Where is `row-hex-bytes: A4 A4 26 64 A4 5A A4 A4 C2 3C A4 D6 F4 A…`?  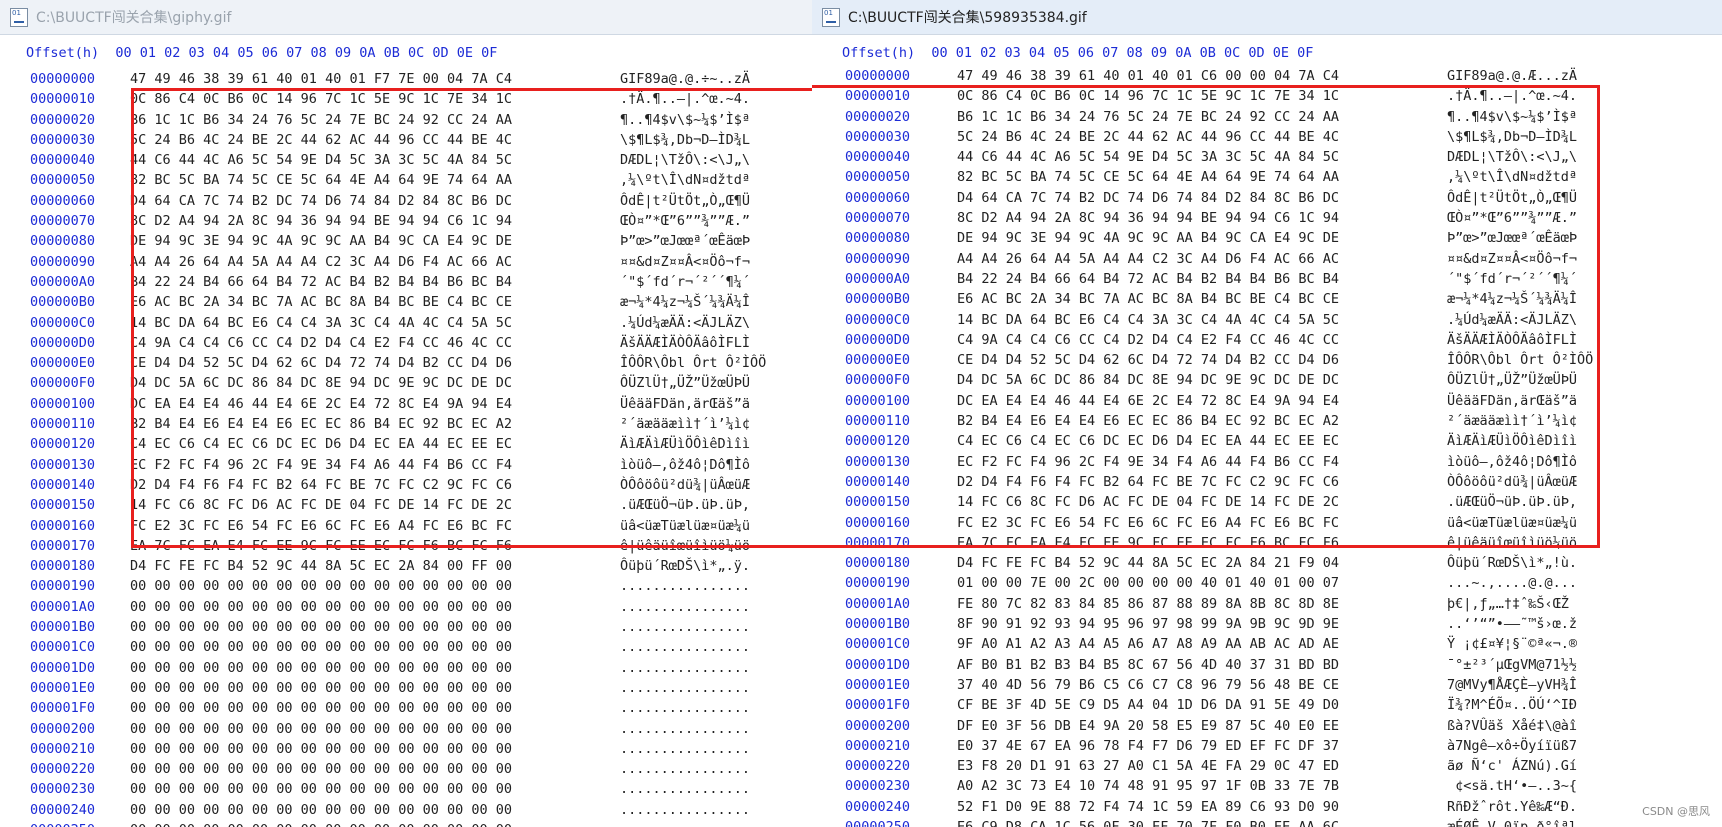 row-hex-bytes: A4 A4 26 64 A4 5A A4 A4 C2 3C A4 D6 F4 A… is located at coordinates (1148, 259).